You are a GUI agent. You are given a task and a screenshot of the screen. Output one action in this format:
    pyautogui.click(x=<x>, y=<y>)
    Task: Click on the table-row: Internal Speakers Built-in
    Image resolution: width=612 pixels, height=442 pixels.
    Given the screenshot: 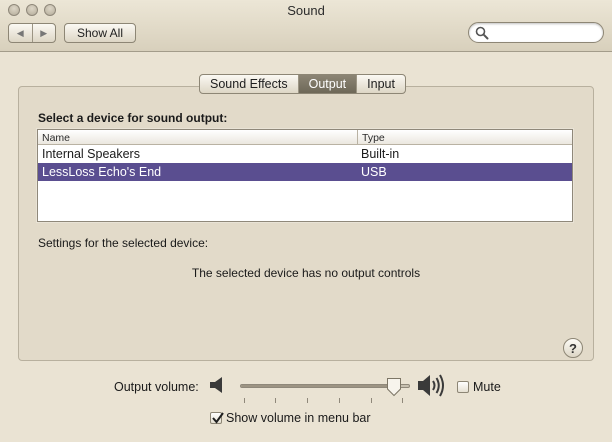 What is the action you would take?
    pyautogui.click(x=305, y=154)
    